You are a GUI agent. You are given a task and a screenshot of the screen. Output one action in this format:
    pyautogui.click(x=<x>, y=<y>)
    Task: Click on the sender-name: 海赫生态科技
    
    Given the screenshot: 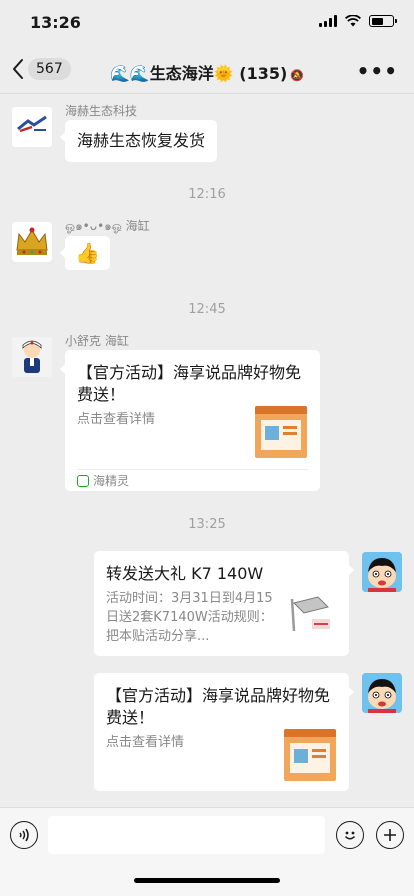 What is the action you would take?
    pyautogui.click(x=101, y=111)
    